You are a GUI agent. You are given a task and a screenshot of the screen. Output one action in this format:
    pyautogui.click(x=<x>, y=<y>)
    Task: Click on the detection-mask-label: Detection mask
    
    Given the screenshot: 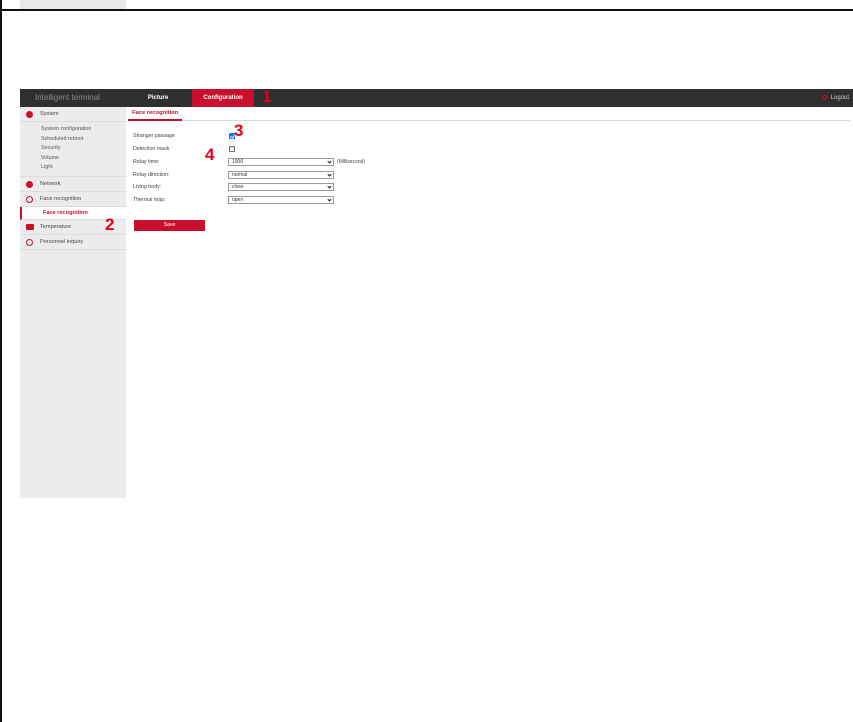 What is the action you would take?
    pyautogui.click(x=151, y=149)
    